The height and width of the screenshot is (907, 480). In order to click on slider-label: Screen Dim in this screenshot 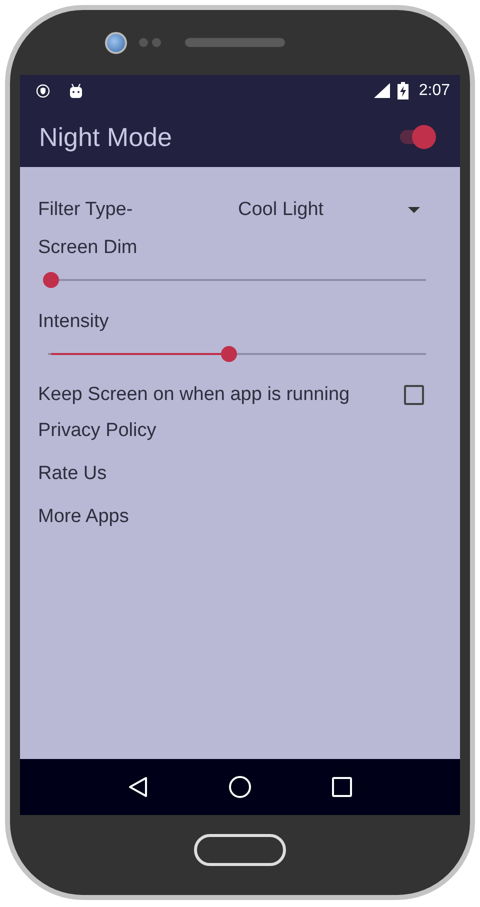, I will do `click(88, 248)`.